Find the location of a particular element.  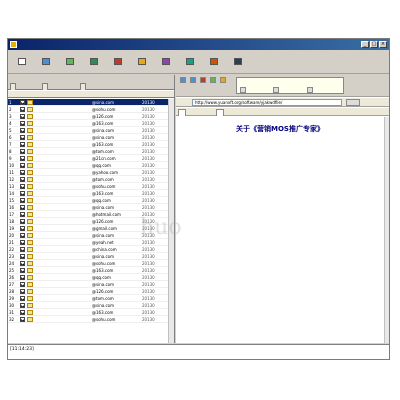

table-row: 13 @sohu.com 20130 is located at coordinates (91, 186).